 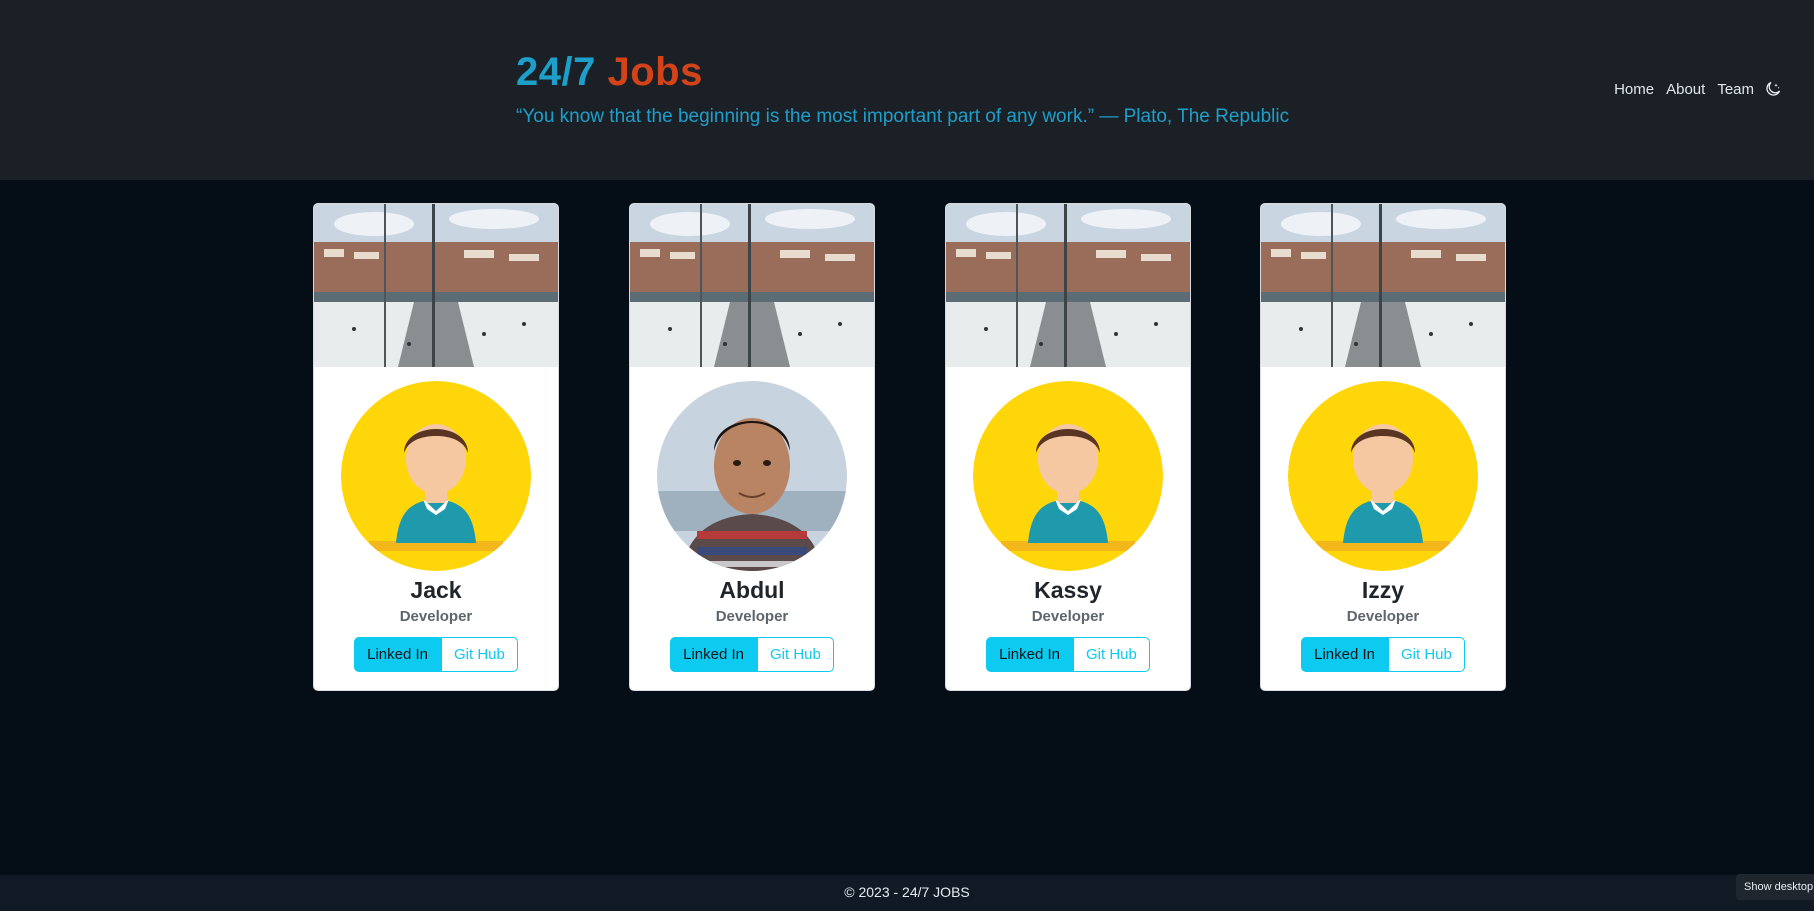 What do you see at coordinates (752, 476) in the screenshot?
I see `photo-avatar` at bounding box center [752, 476].